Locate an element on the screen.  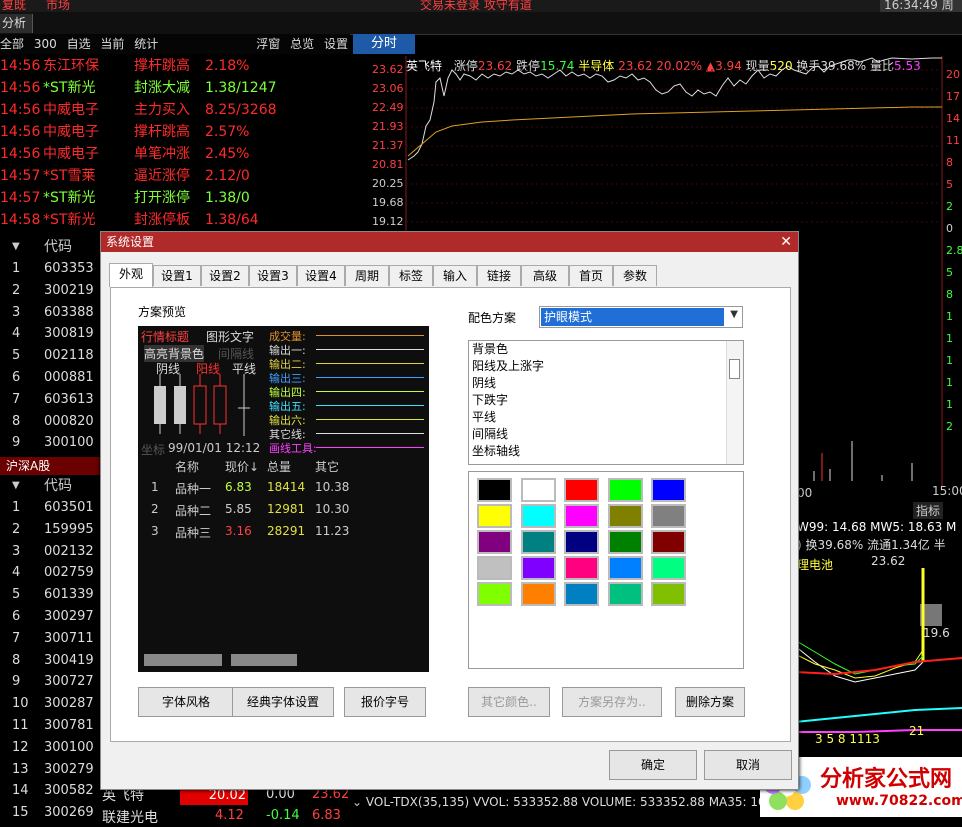
color-item: 阴线 is located at coordinates (606, 383).